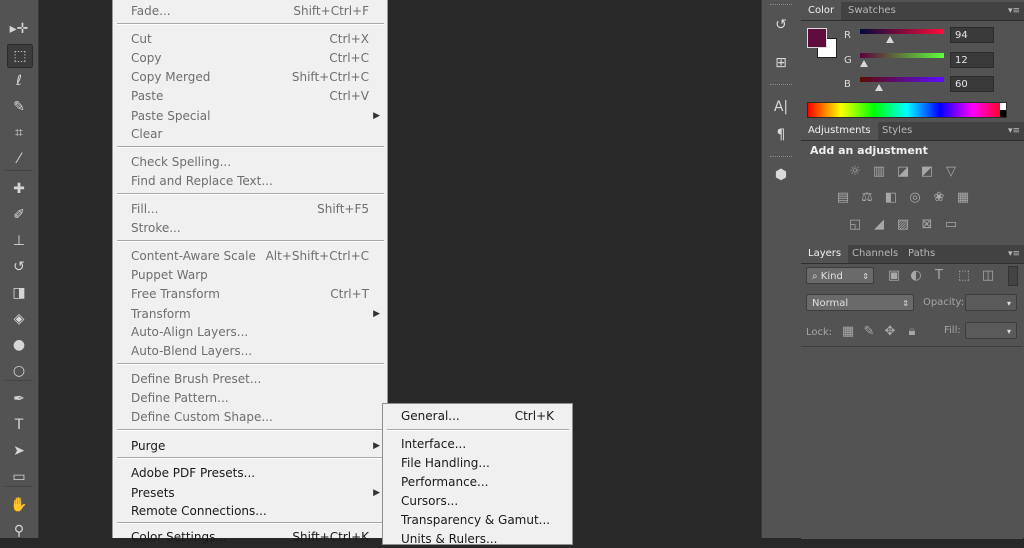  I want to click on menu-item-paste-special: Paste Special ▶, so click(255, 116).